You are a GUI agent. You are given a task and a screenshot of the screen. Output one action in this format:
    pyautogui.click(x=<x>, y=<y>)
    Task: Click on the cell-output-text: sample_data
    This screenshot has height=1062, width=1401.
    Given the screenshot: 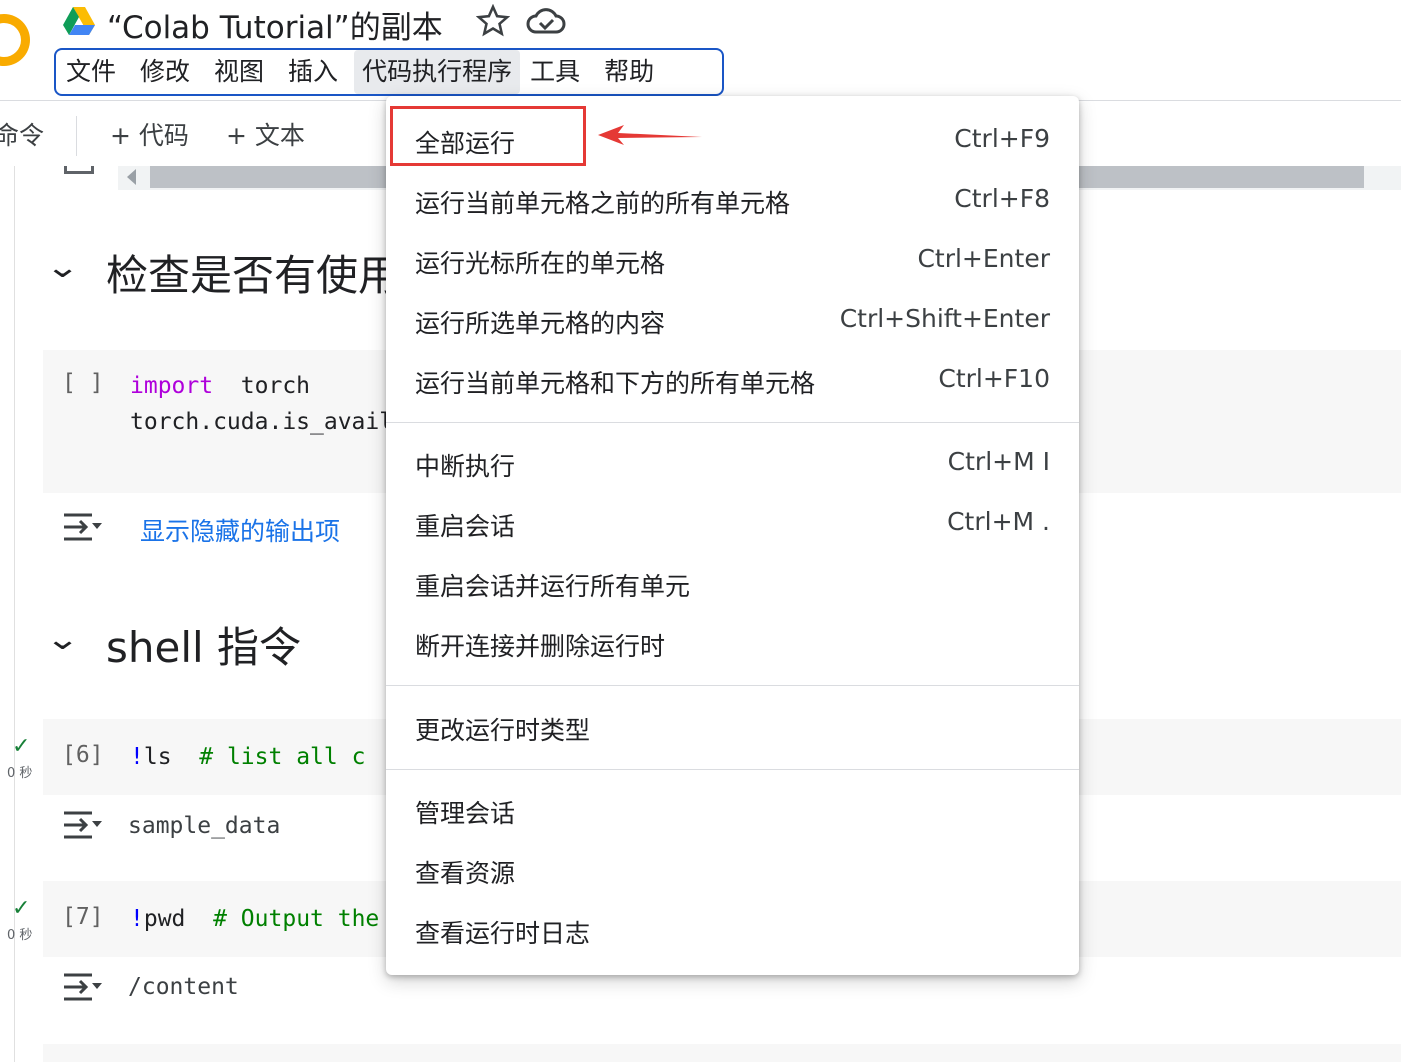 What is the action you would take?
    pyautogui.click(x=204, y=826)
    